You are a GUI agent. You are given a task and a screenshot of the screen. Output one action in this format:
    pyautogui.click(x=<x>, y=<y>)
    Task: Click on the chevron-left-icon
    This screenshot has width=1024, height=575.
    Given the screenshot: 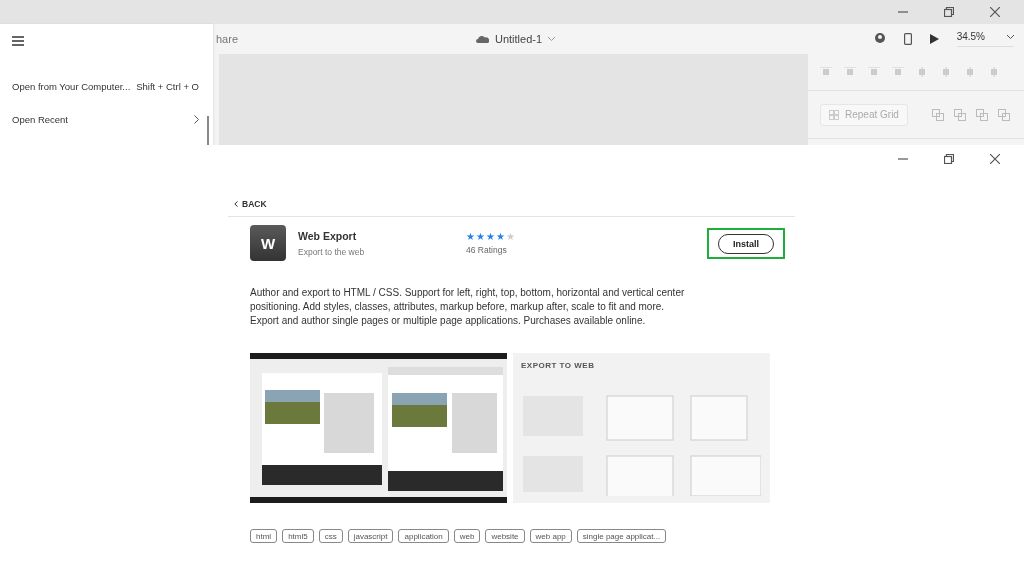 What is the action you would take?
    pyautogui.click(x=236, y=204)
    